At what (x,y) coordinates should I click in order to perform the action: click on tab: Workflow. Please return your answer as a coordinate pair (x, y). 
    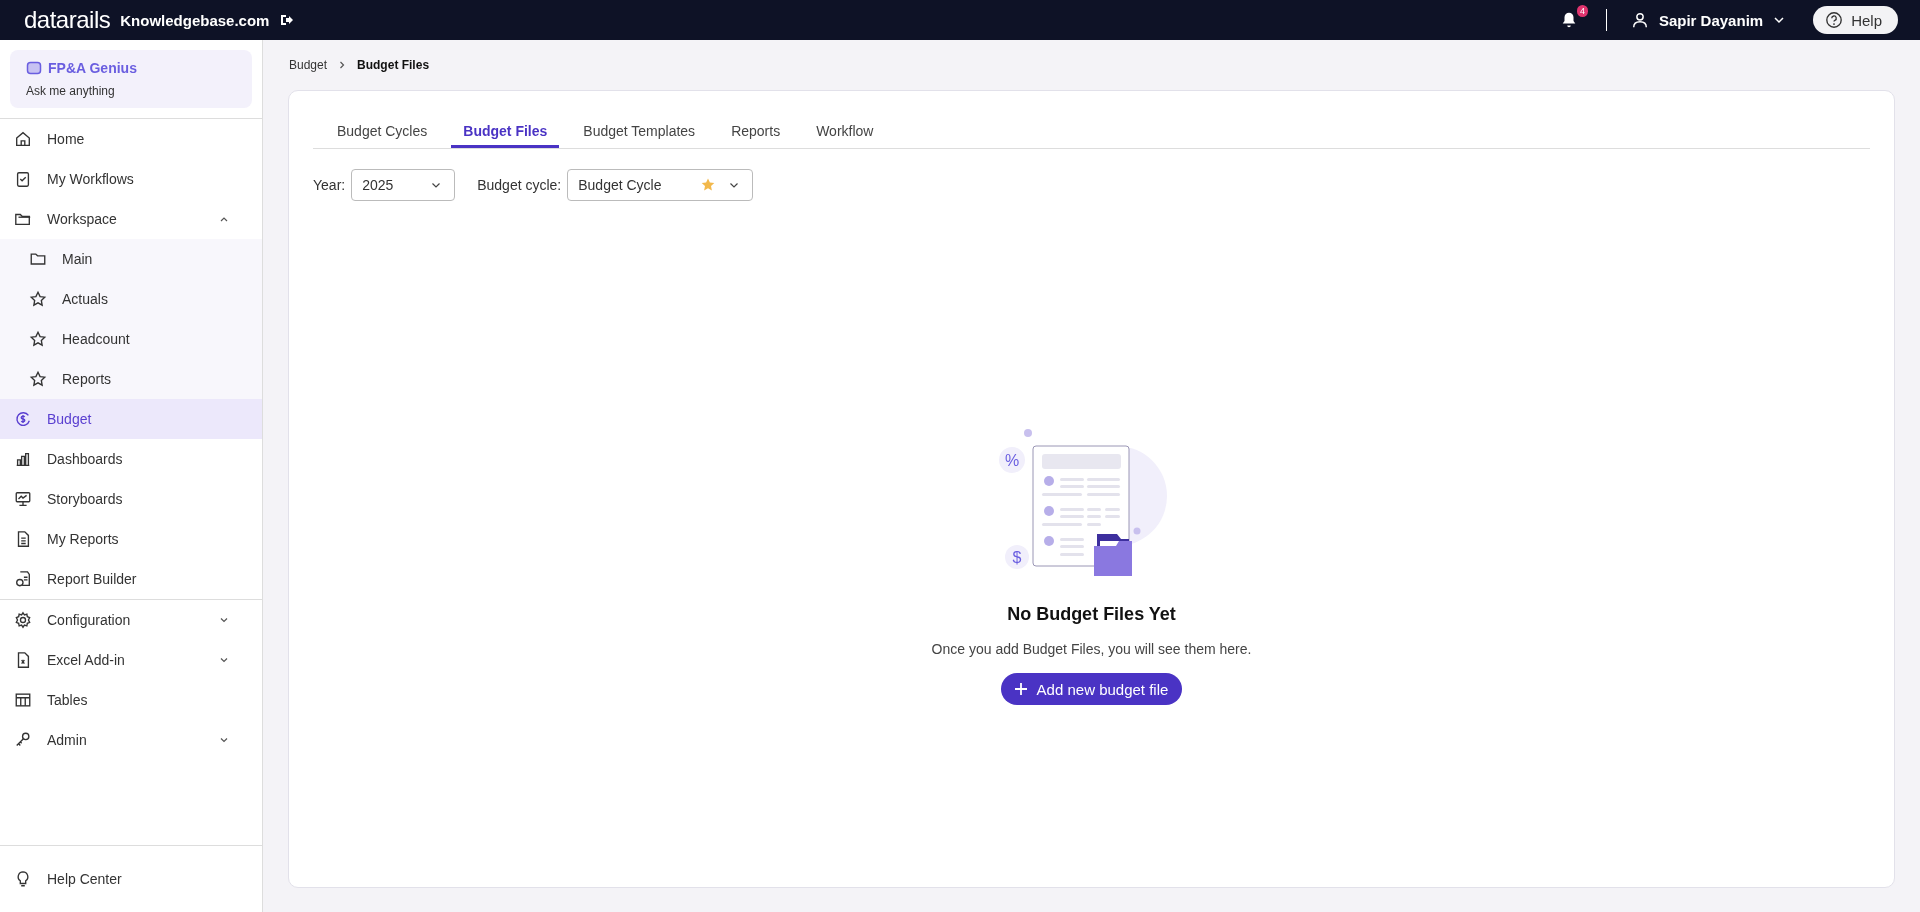
    Looking at the image, I should click on (845, 135).